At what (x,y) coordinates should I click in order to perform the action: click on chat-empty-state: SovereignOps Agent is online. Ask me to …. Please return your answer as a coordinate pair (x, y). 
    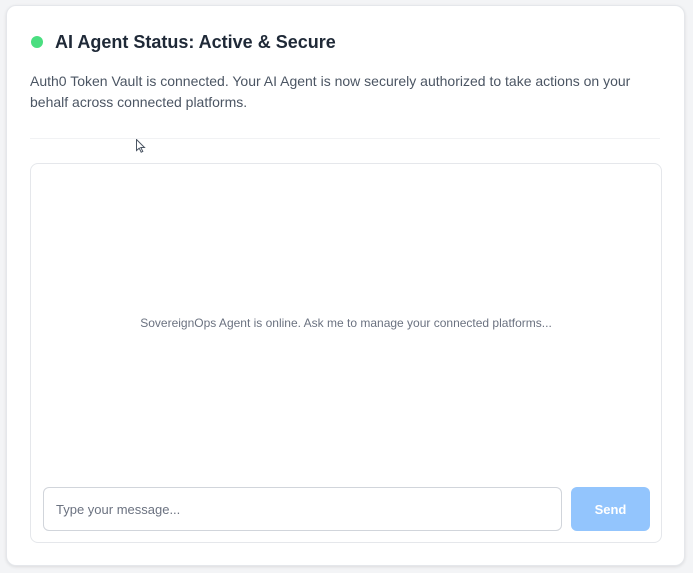
    Looking at the image, I should click on (346, 323).